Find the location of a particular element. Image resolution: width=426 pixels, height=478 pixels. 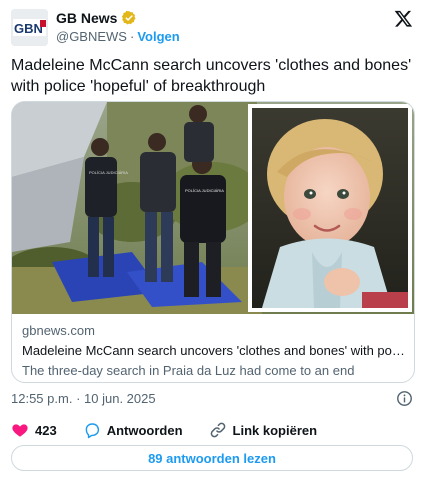

tweet-timestamp: 12:55 p.m. · 10 jun. 2025 is located at coordinates (83, 398).